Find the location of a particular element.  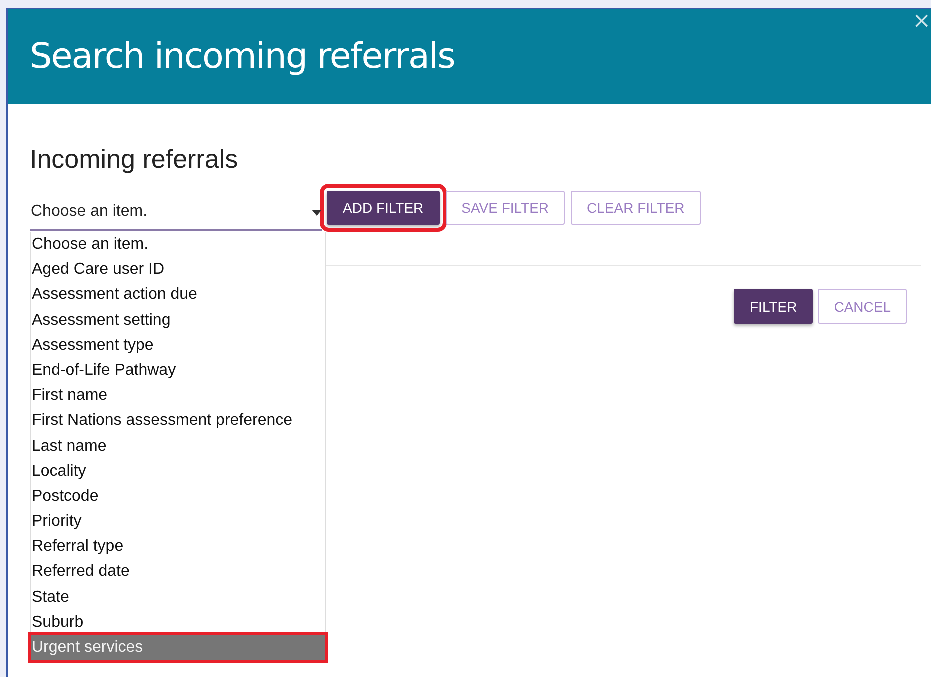

dropdown-option: Assessment action due is located at coordinates (178, 295).